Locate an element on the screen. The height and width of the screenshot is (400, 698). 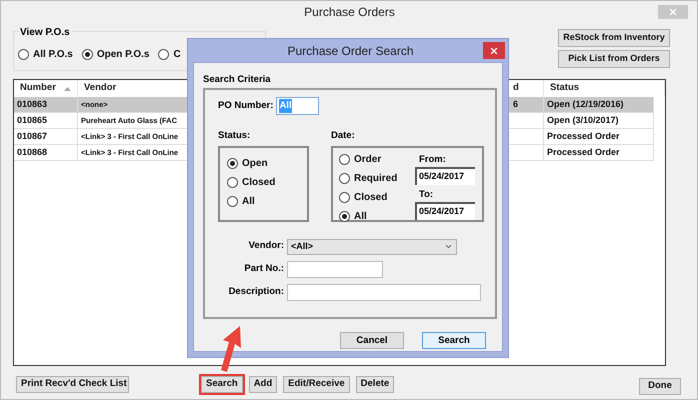
table-cell-text: Open (12/19/2016) is located at coordinates (585, 104).